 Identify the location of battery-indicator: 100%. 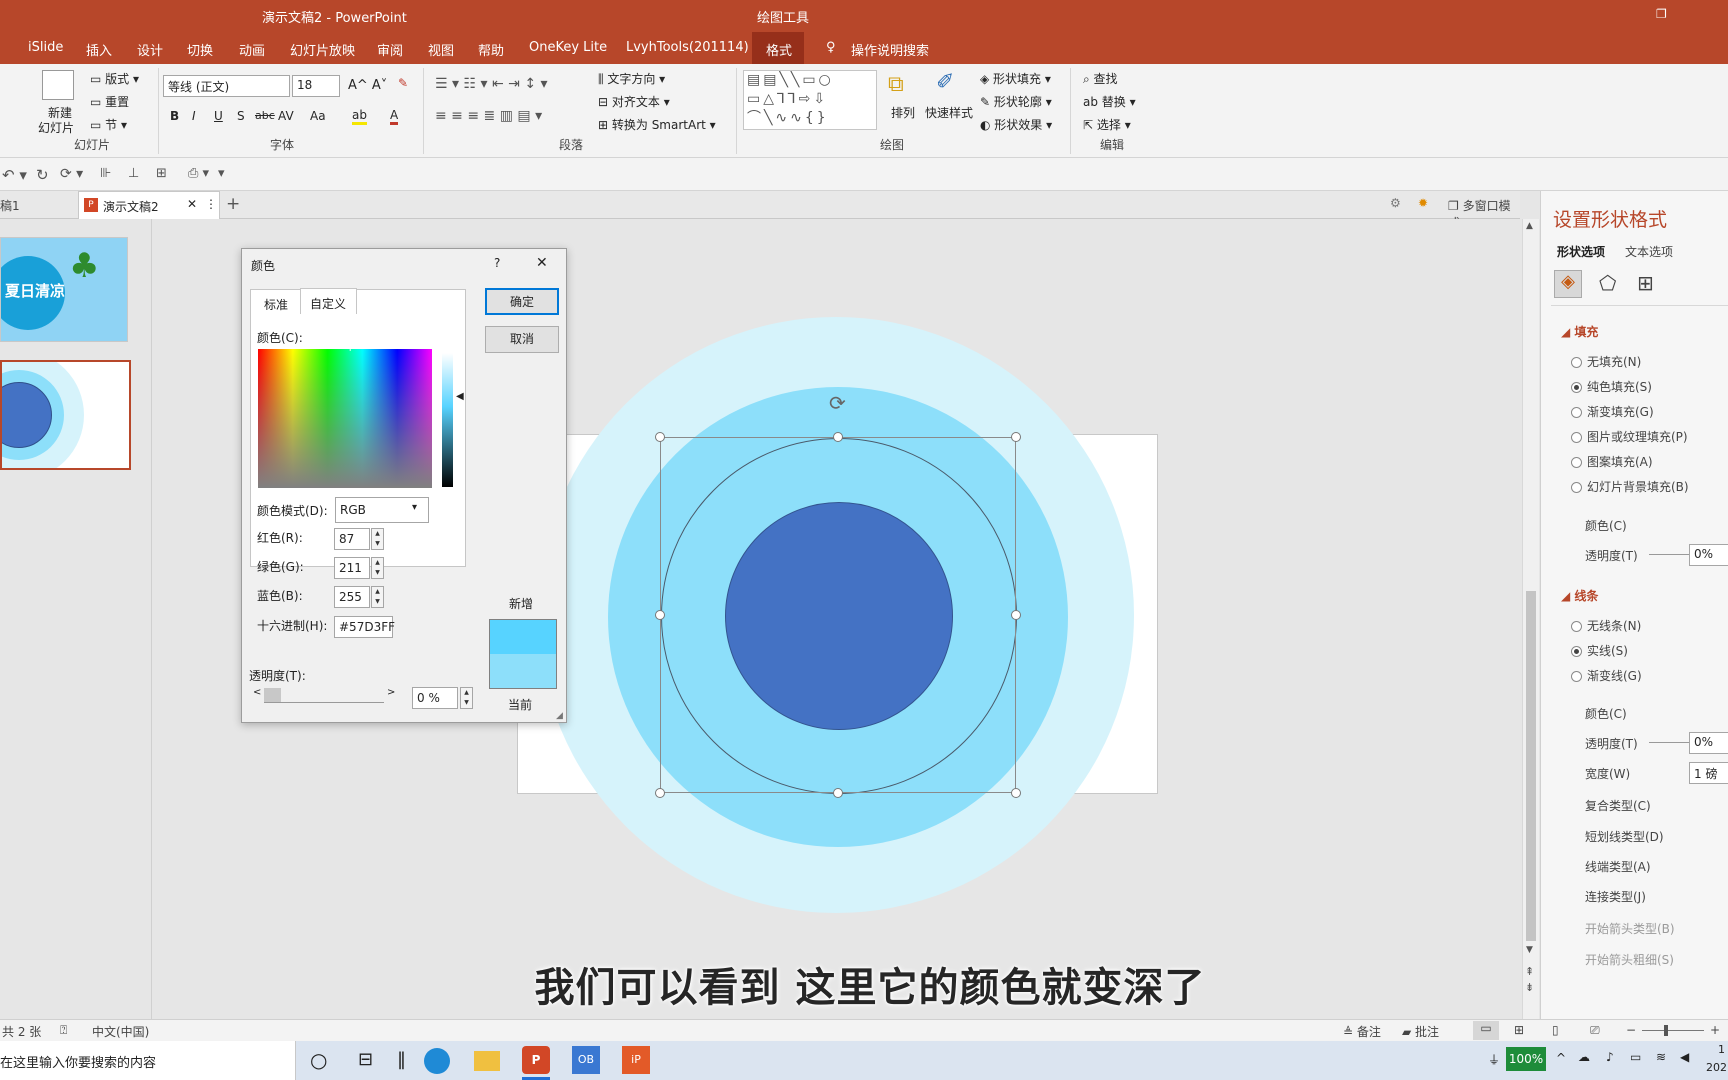
(1526, 1059).